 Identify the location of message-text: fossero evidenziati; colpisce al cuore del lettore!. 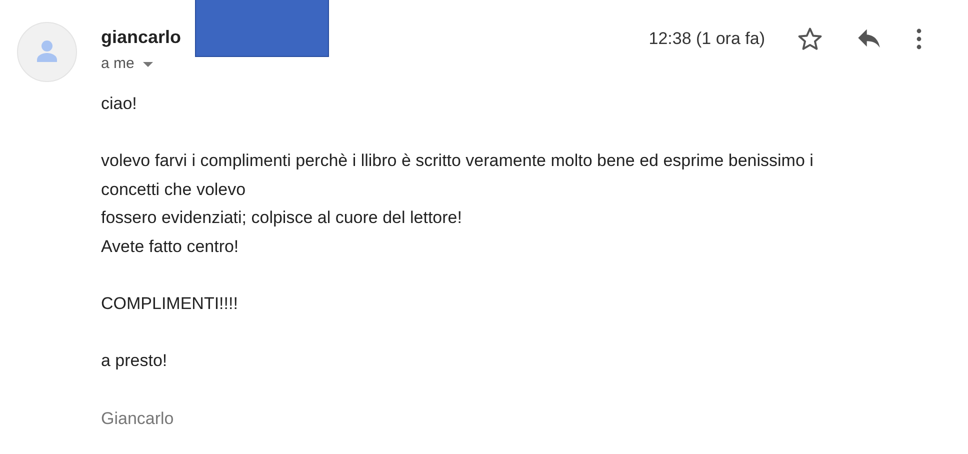
(281, 218).